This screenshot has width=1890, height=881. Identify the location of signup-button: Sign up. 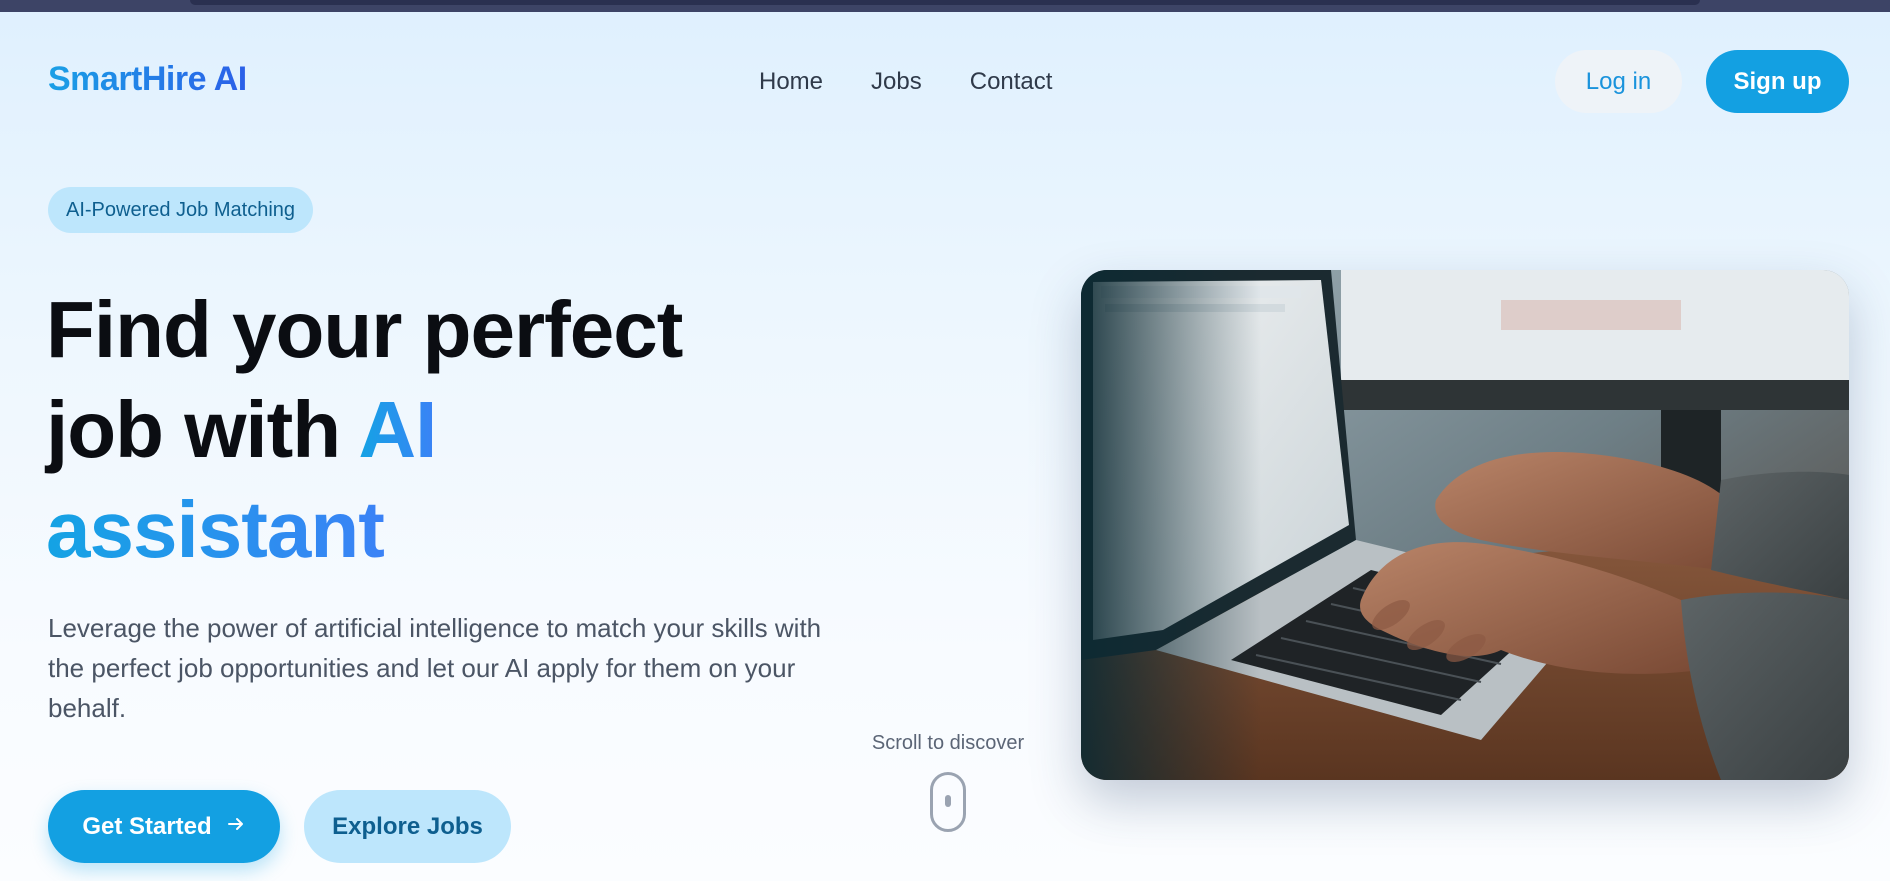
(1777, 81).